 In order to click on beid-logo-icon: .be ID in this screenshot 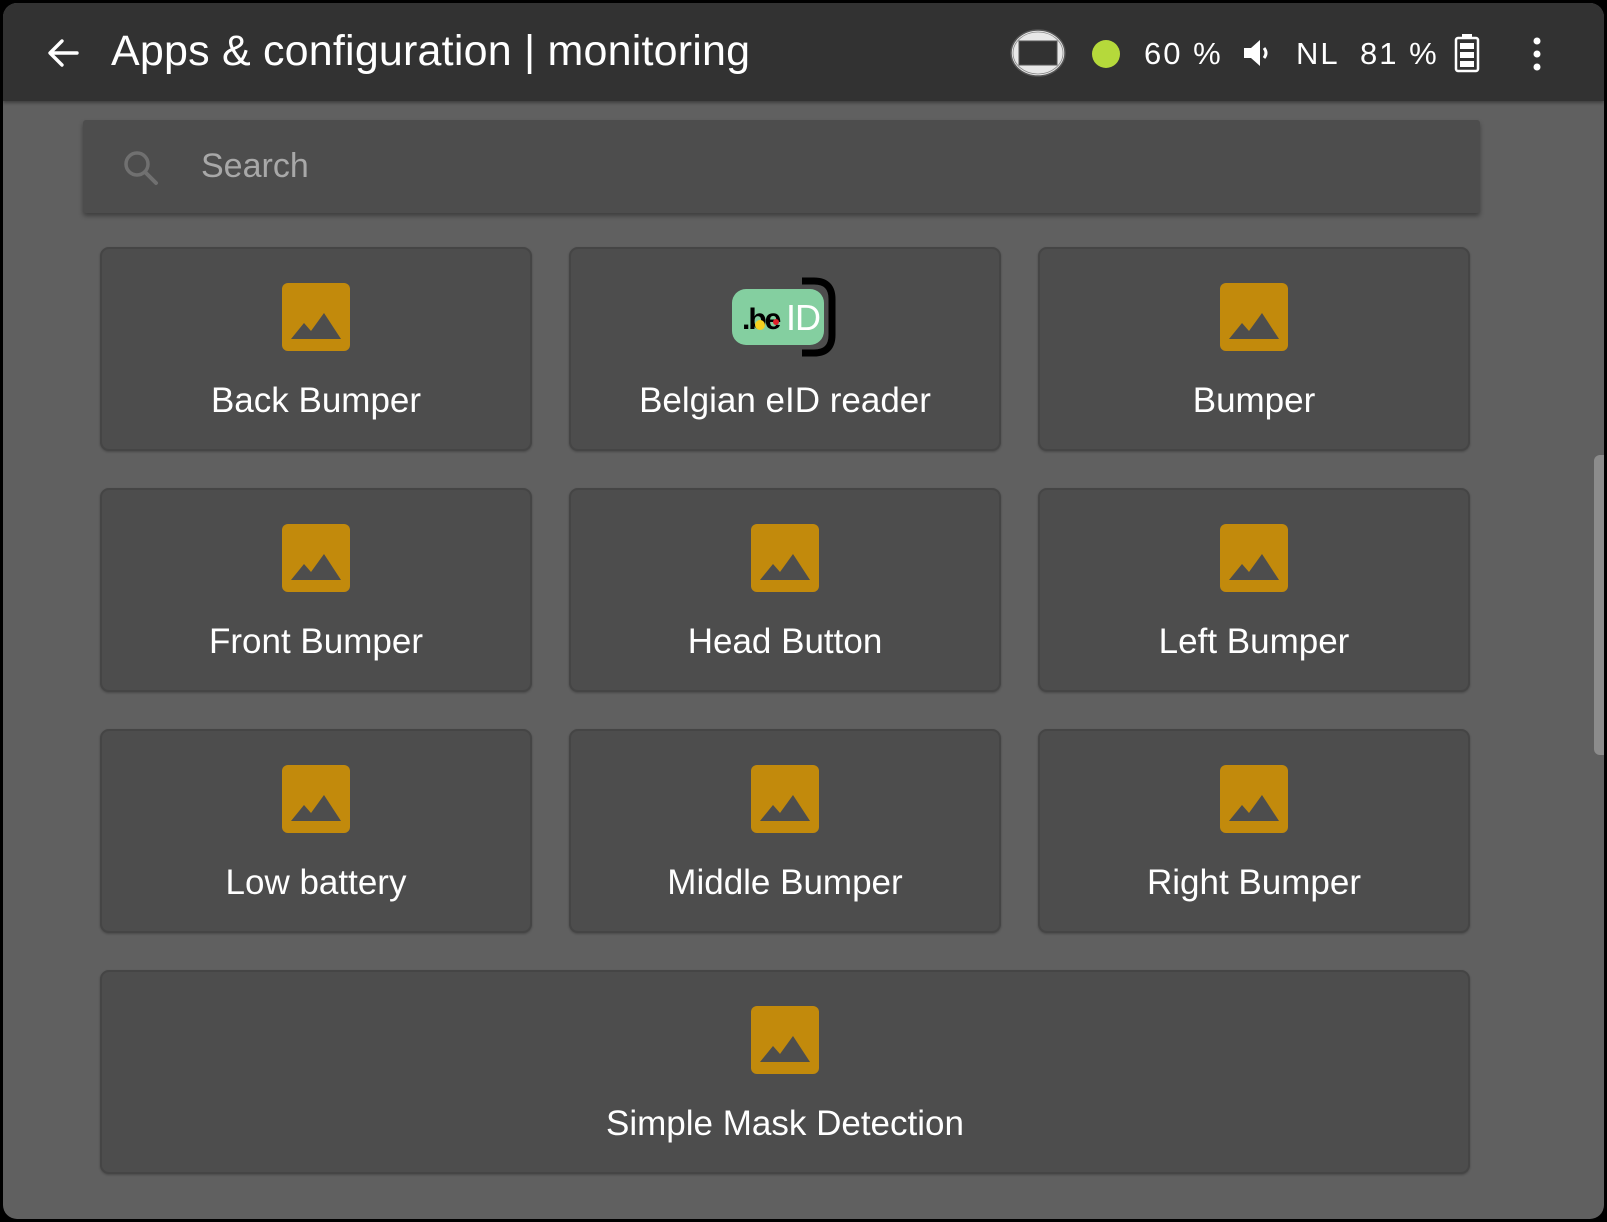, I will do `click(784, 317)`.